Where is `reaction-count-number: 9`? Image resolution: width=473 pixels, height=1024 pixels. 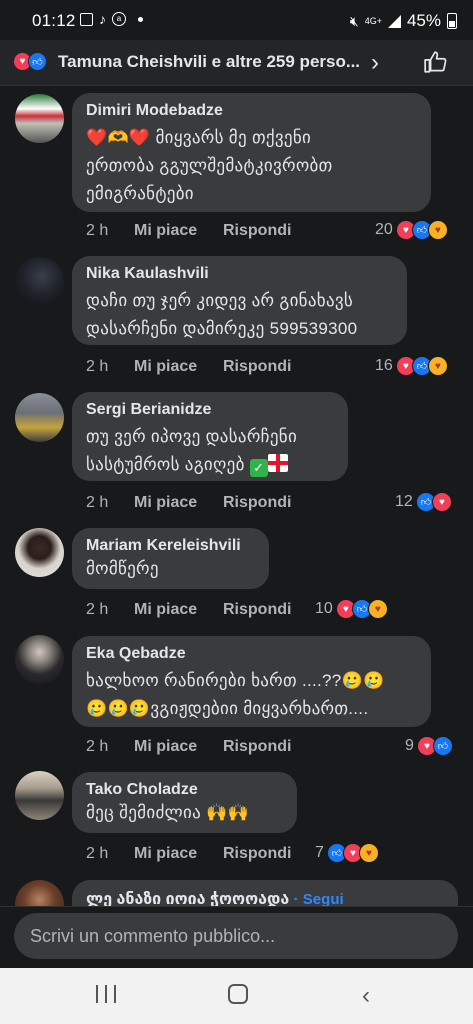
reaction-count-number: 9 is located at coordinates (409, 745).